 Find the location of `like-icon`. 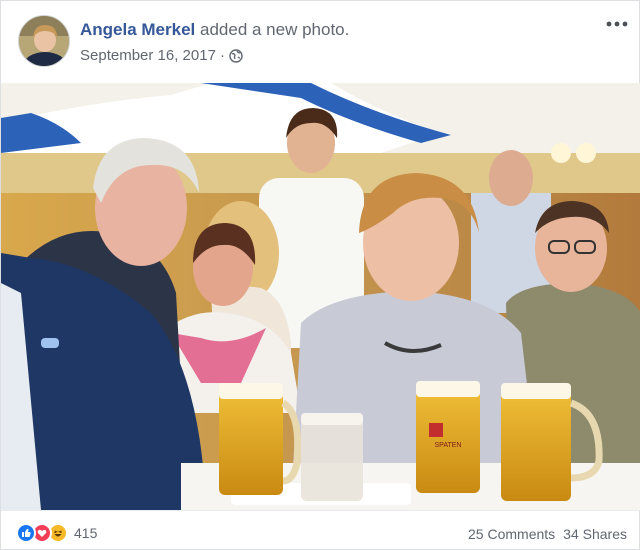

like-icon is located at coordinates (26, 533).